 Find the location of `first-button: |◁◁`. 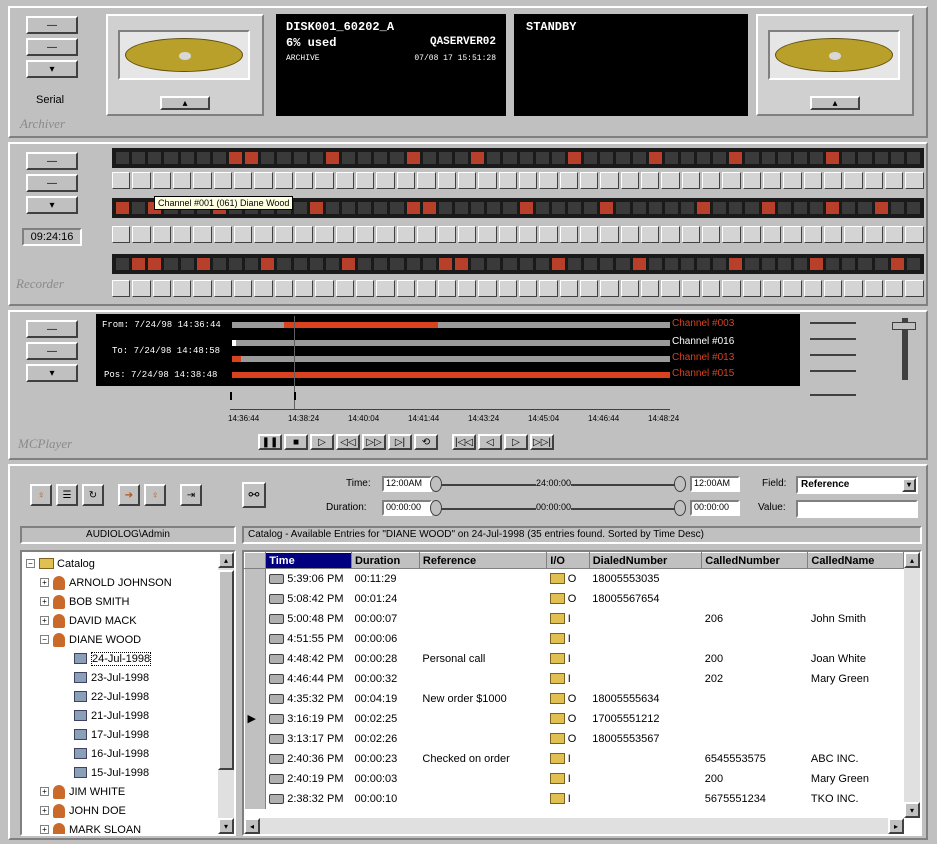

first-button: |◁◁ is located at coordinates (464, 442).